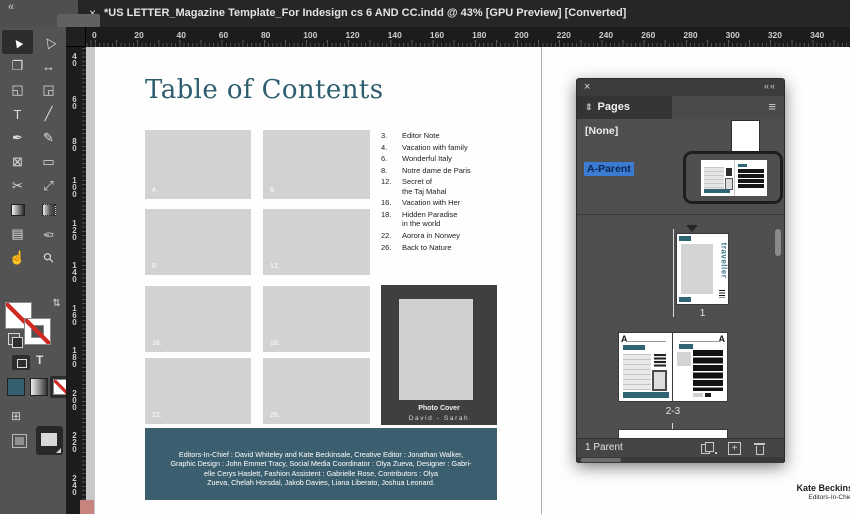 This screenshot has width=850, height=514. Describe the element at coordinates (198, 391) in the screenshot. I see `toc-image-frame: 22.` at that location.